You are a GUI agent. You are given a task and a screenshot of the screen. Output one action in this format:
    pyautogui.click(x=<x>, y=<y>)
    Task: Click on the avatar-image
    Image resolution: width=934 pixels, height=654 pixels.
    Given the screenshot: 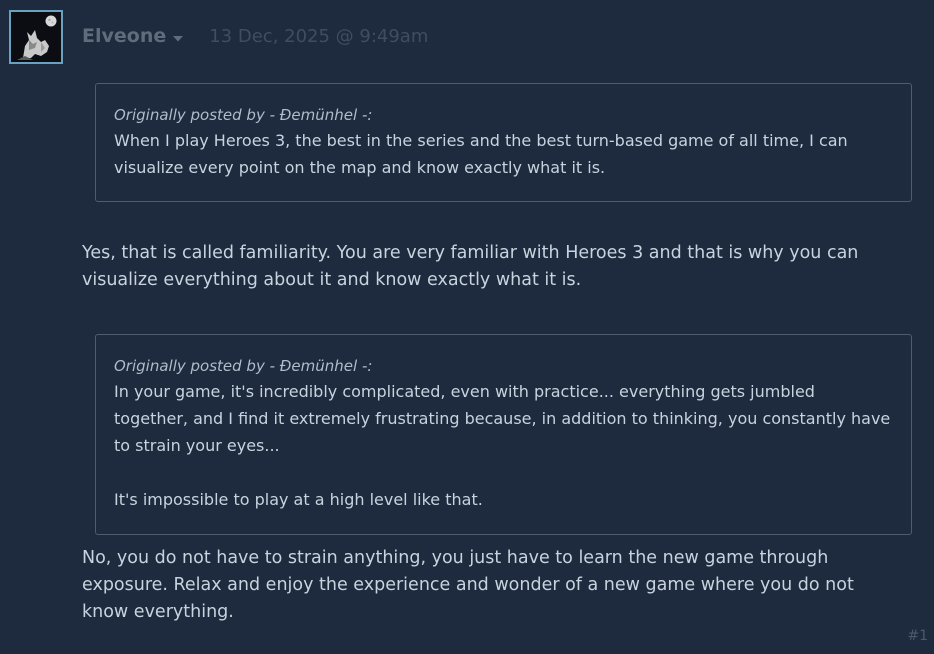 What is the action you would take?
    pyautogui.click(x=36, y=37)
    